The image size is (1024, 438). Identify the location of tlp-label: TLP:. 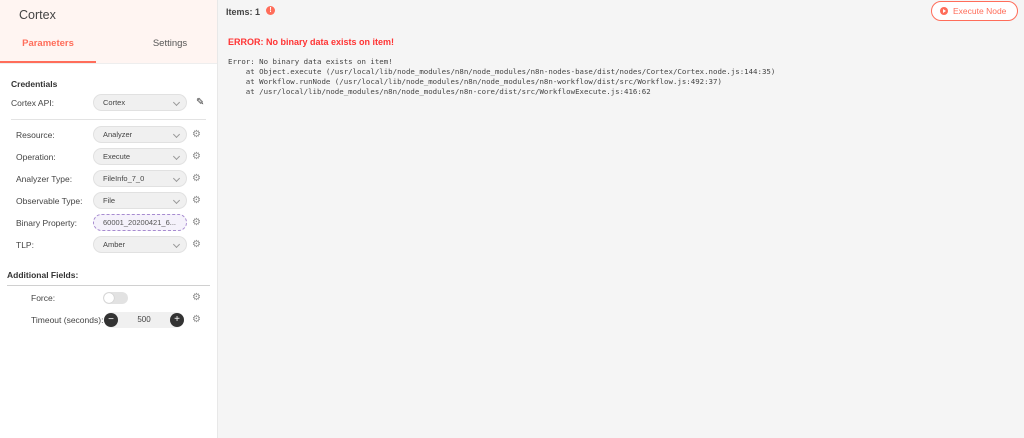
(25, 245).